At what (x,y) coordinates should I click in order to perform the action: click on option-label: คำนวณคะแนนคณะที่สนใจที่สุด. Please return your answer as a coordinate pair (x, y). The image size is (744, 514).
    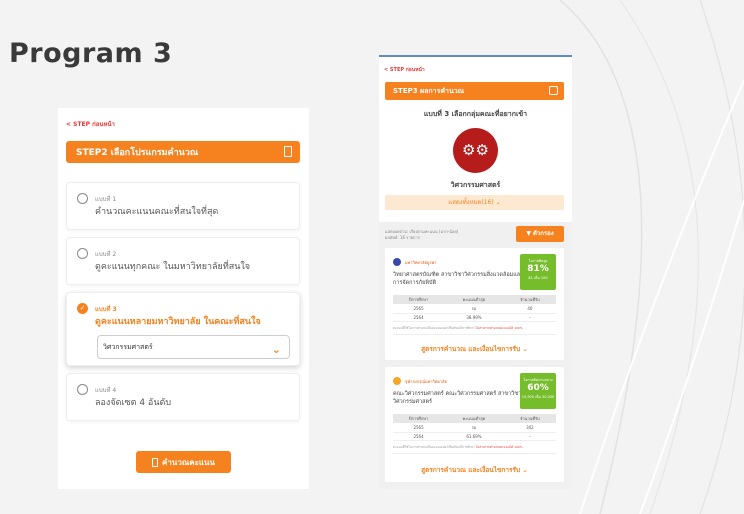
    Looking at the image, I should click on (157, 212).